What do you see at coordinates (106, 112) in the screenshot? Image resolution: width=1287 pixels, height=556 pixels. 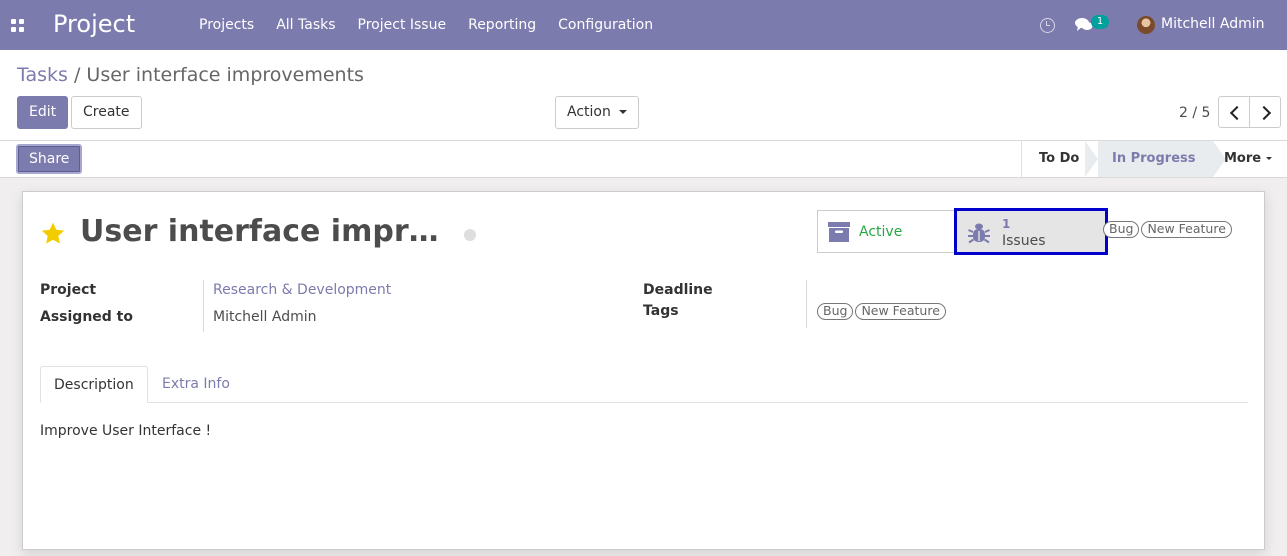 I see `create-button: Create` at bounding box center [106, 112].